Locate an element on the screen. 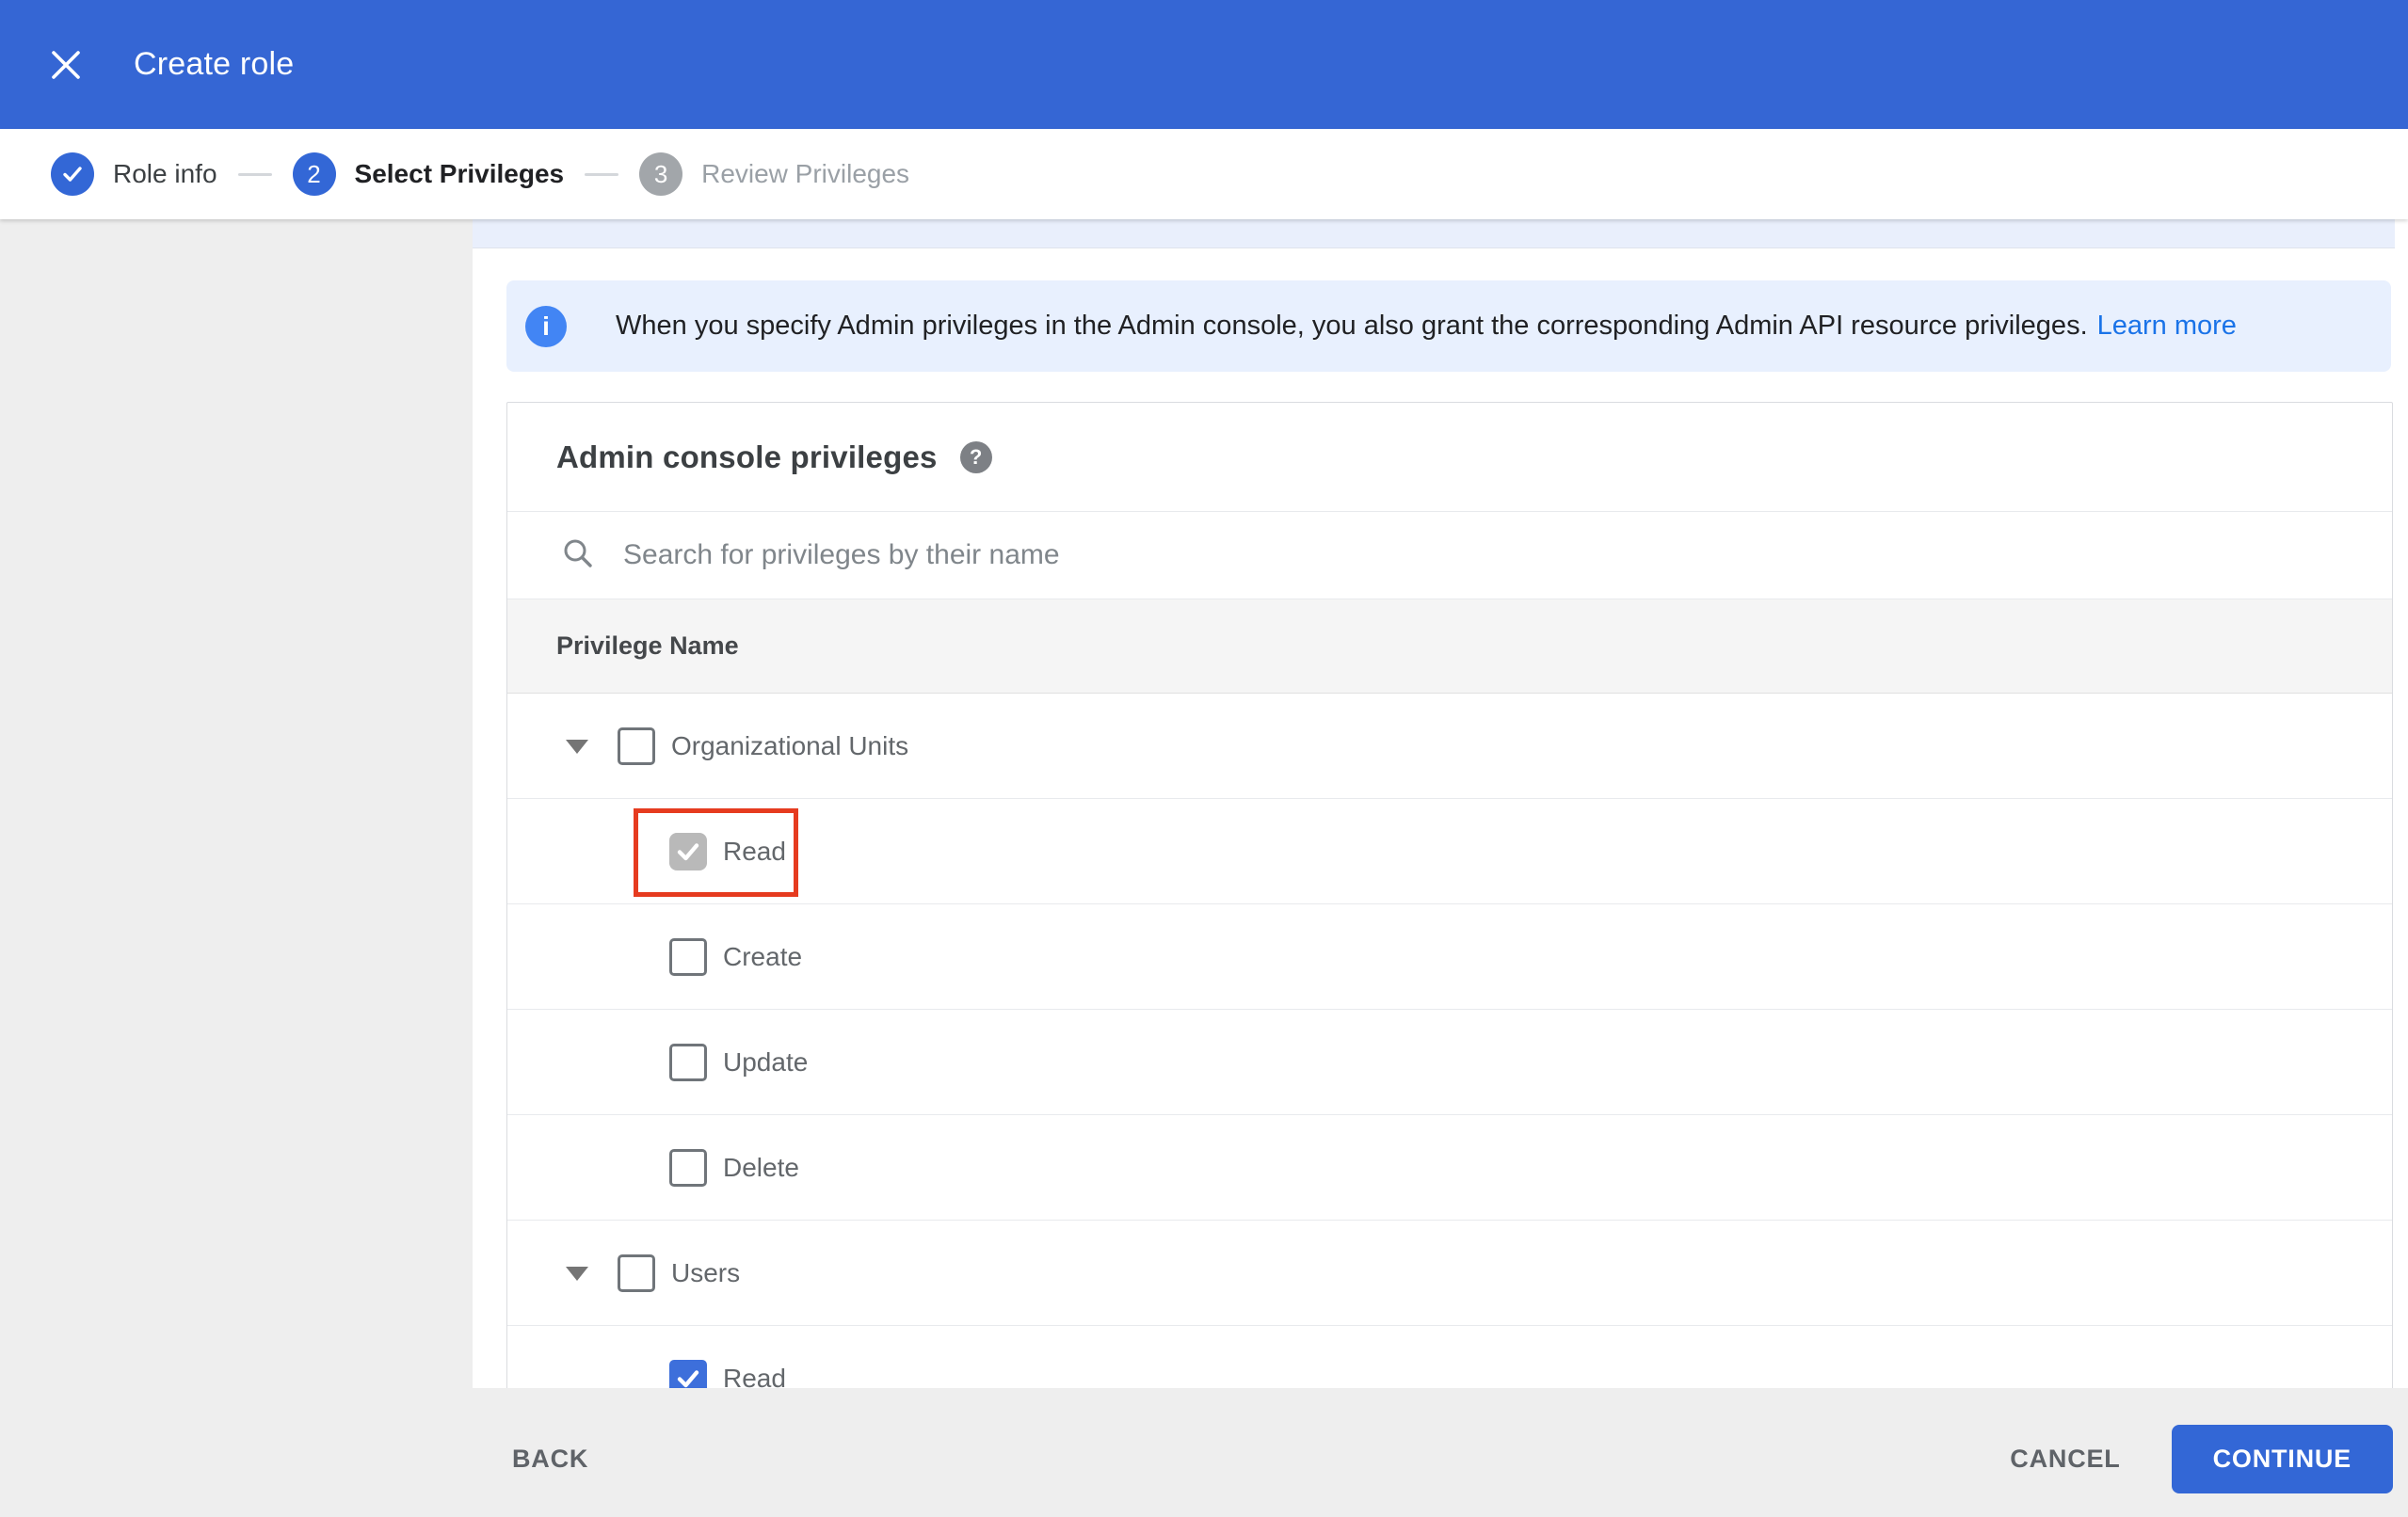  learn-more-link: Learn more is located at coordinates (2167, 326).